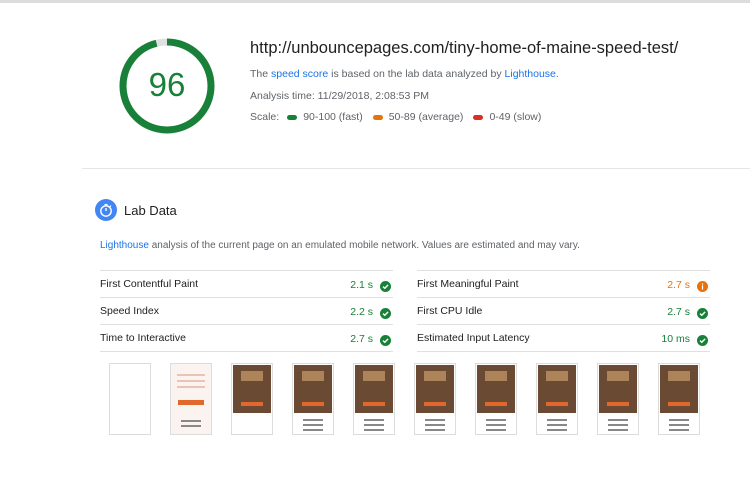 This screenshot has height=500, width=750. What do you see at coordinates (299, 74) in the screenshot?
I see `speed-score-link: speed score` at bounding box center [299, 74].